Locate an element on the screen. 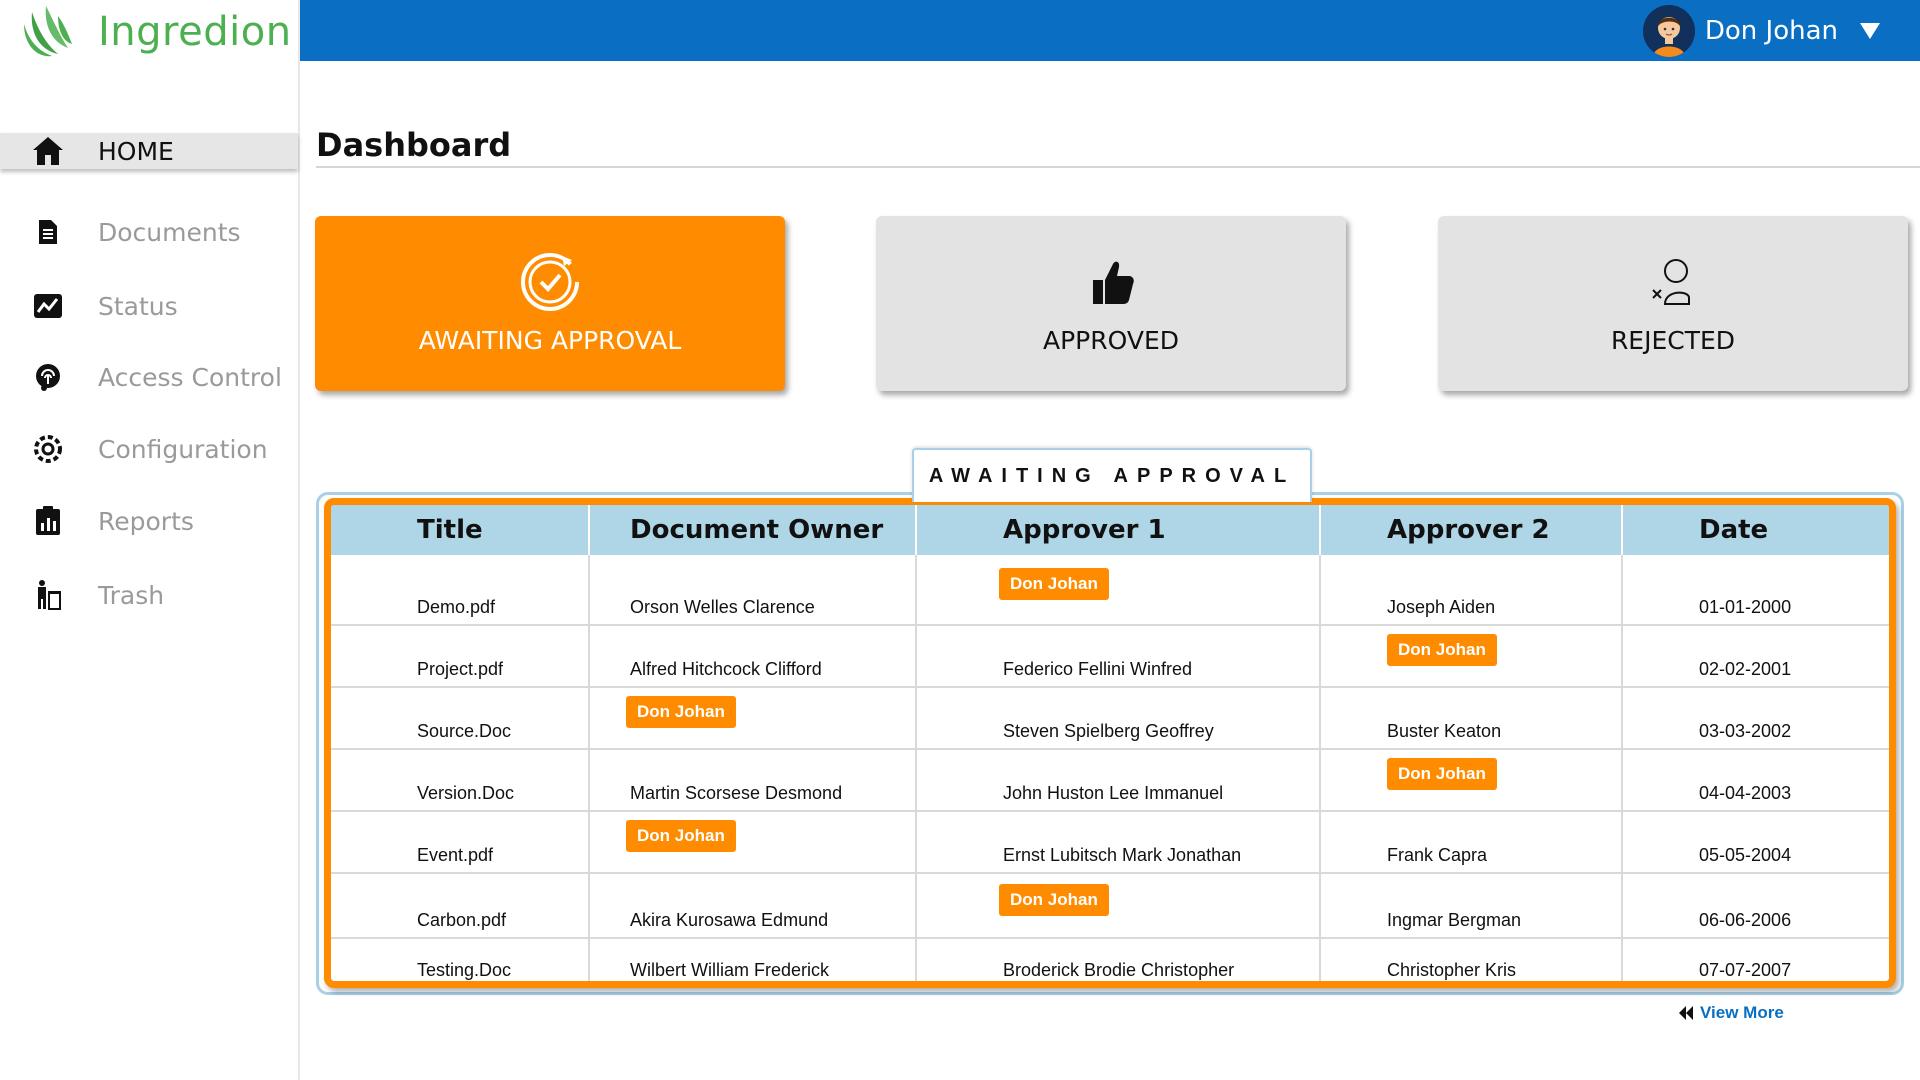  cell-approver-2: Christopher Kris is located at coordinates (1471, 959).